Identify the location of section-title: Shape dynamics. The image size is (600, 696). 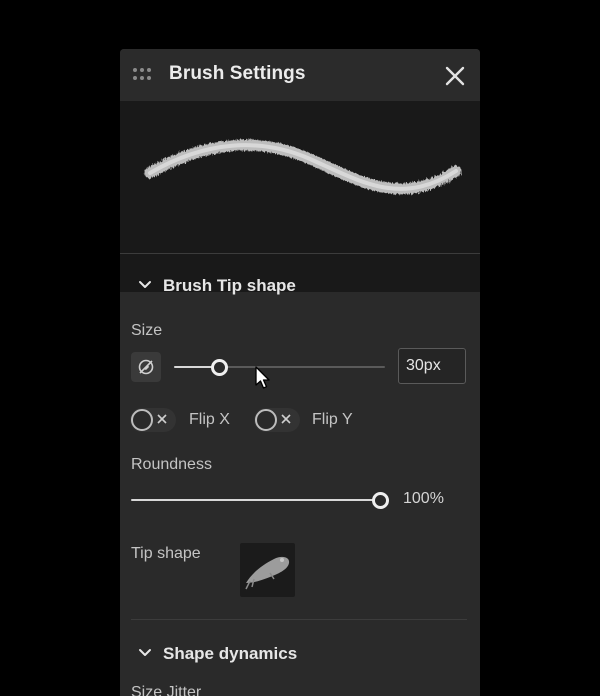
(230, 653).